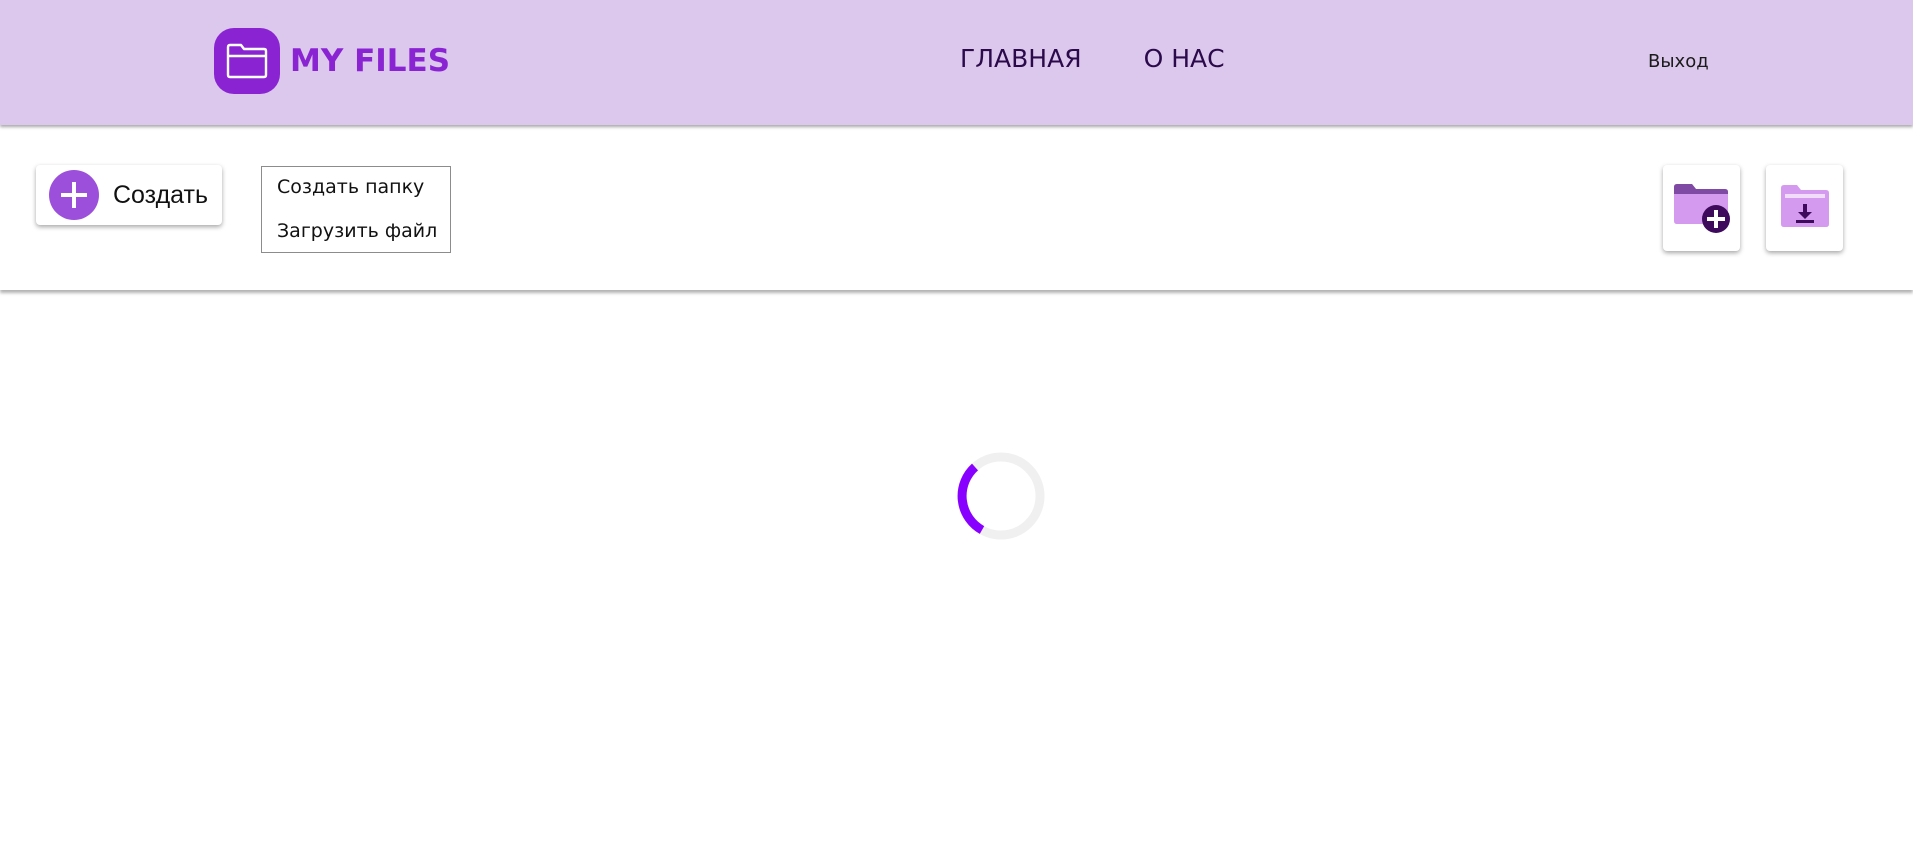 Image resolution: width=1913 pixels, height=868 pixels. Describe the element at coordinates (247, 61) in the screenshot. I see `folder-icon` at that location.